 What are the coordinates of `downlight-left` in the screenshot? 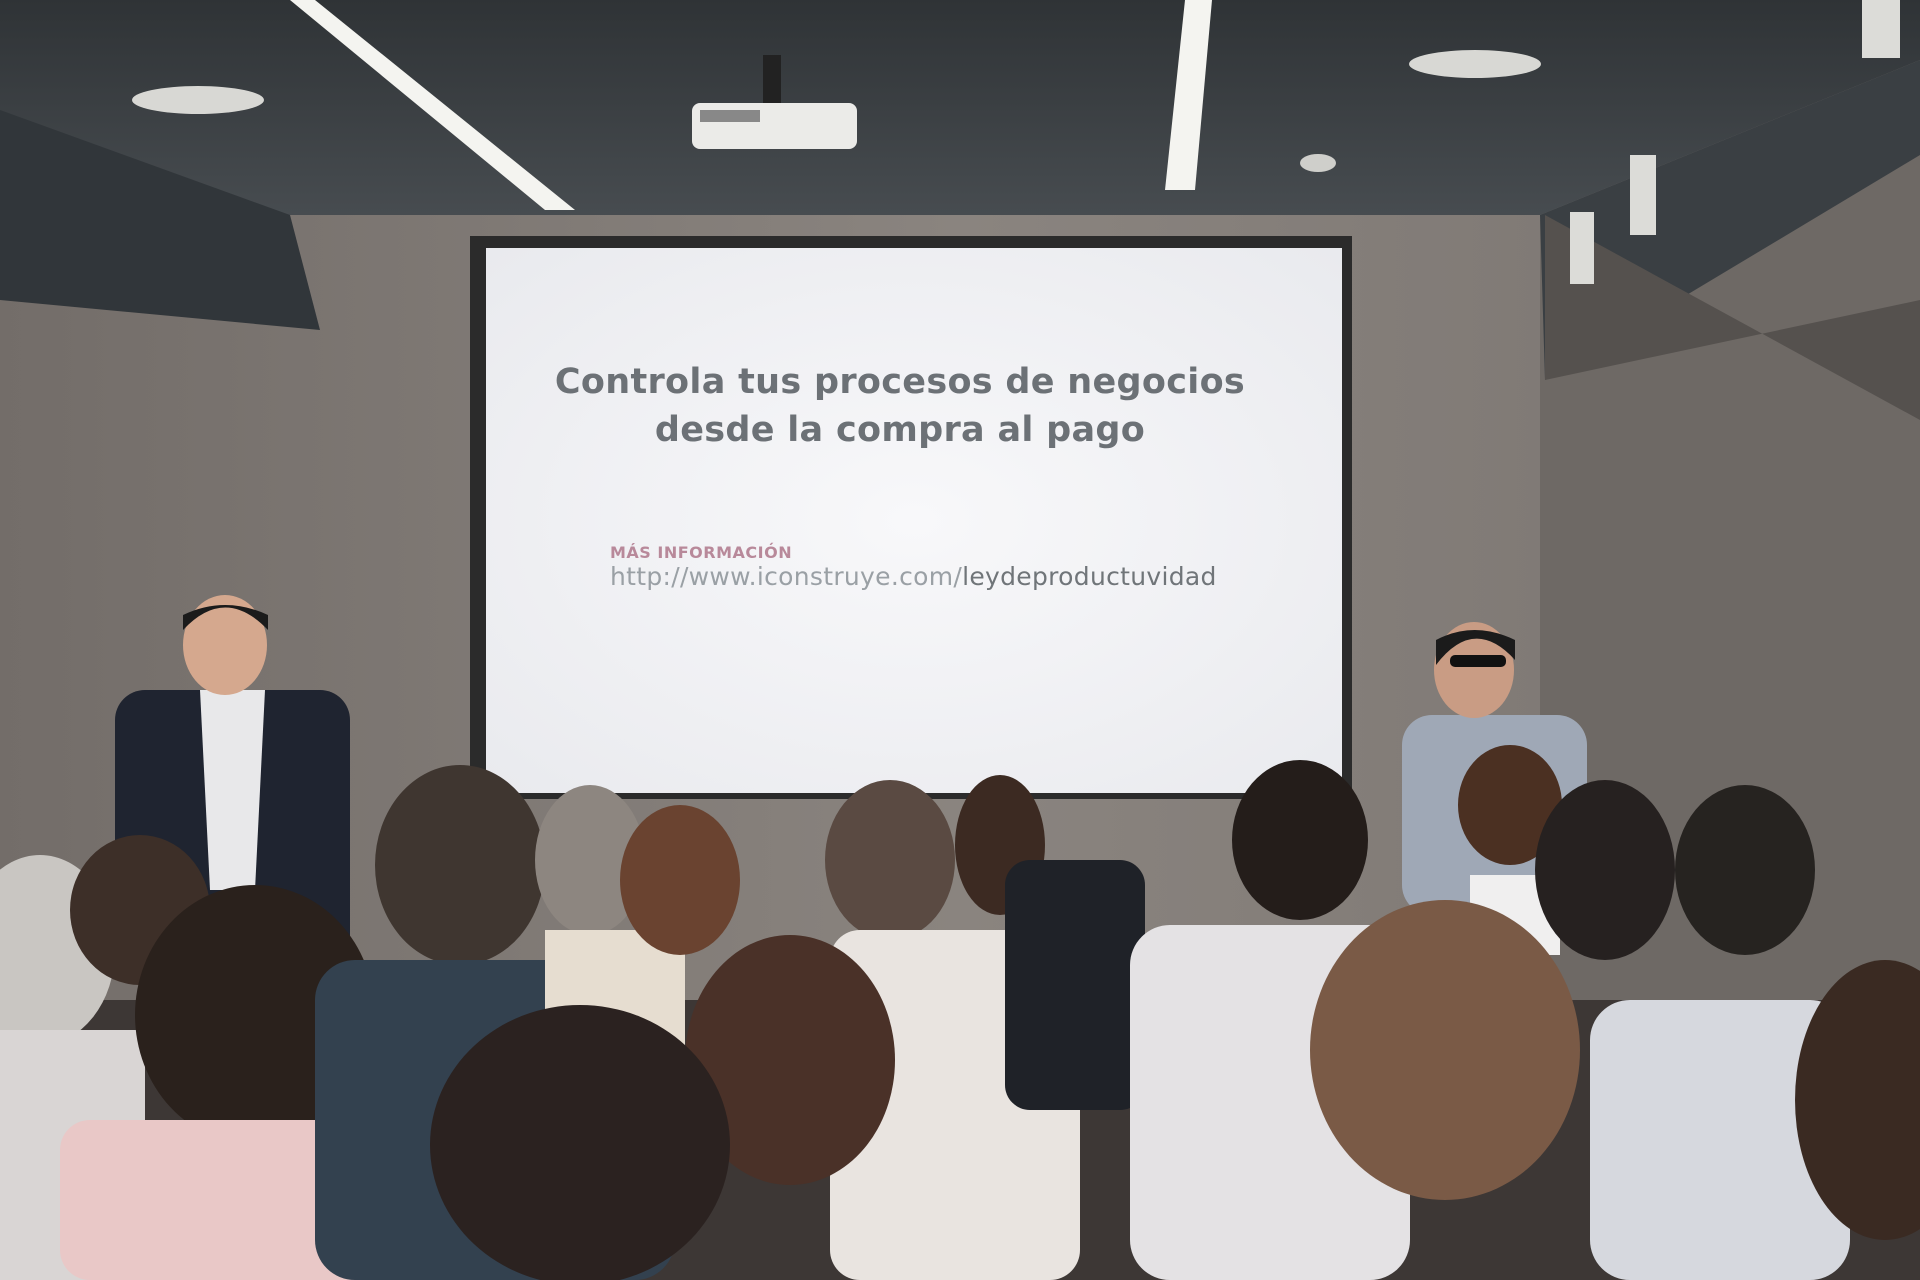 It's located at (198, 100).